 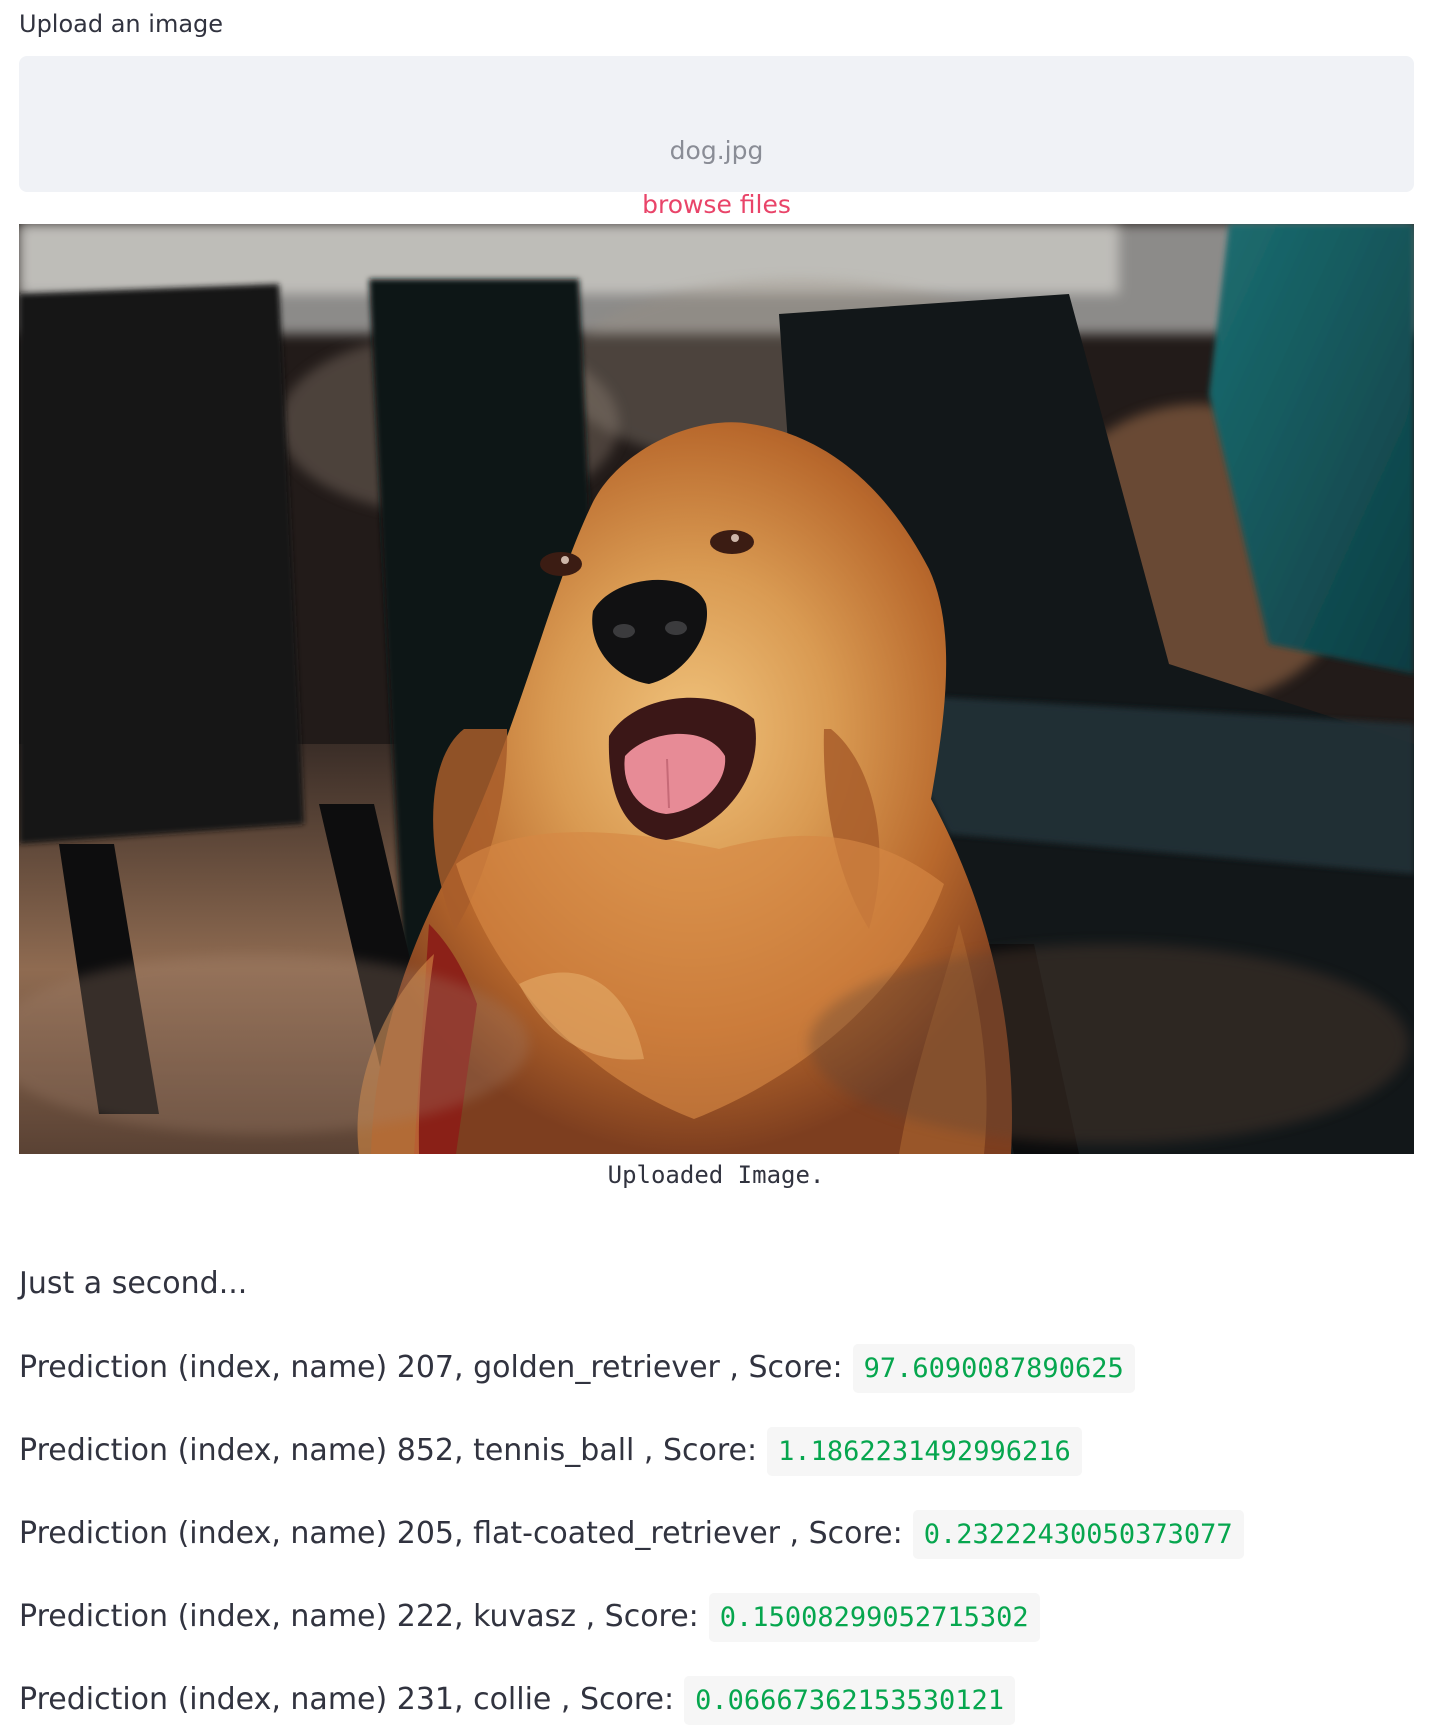 What do you see at coordinates (716, 205) in the screenshot?
I see `browse-files-link: browse files` at bounding box center [716, 205].